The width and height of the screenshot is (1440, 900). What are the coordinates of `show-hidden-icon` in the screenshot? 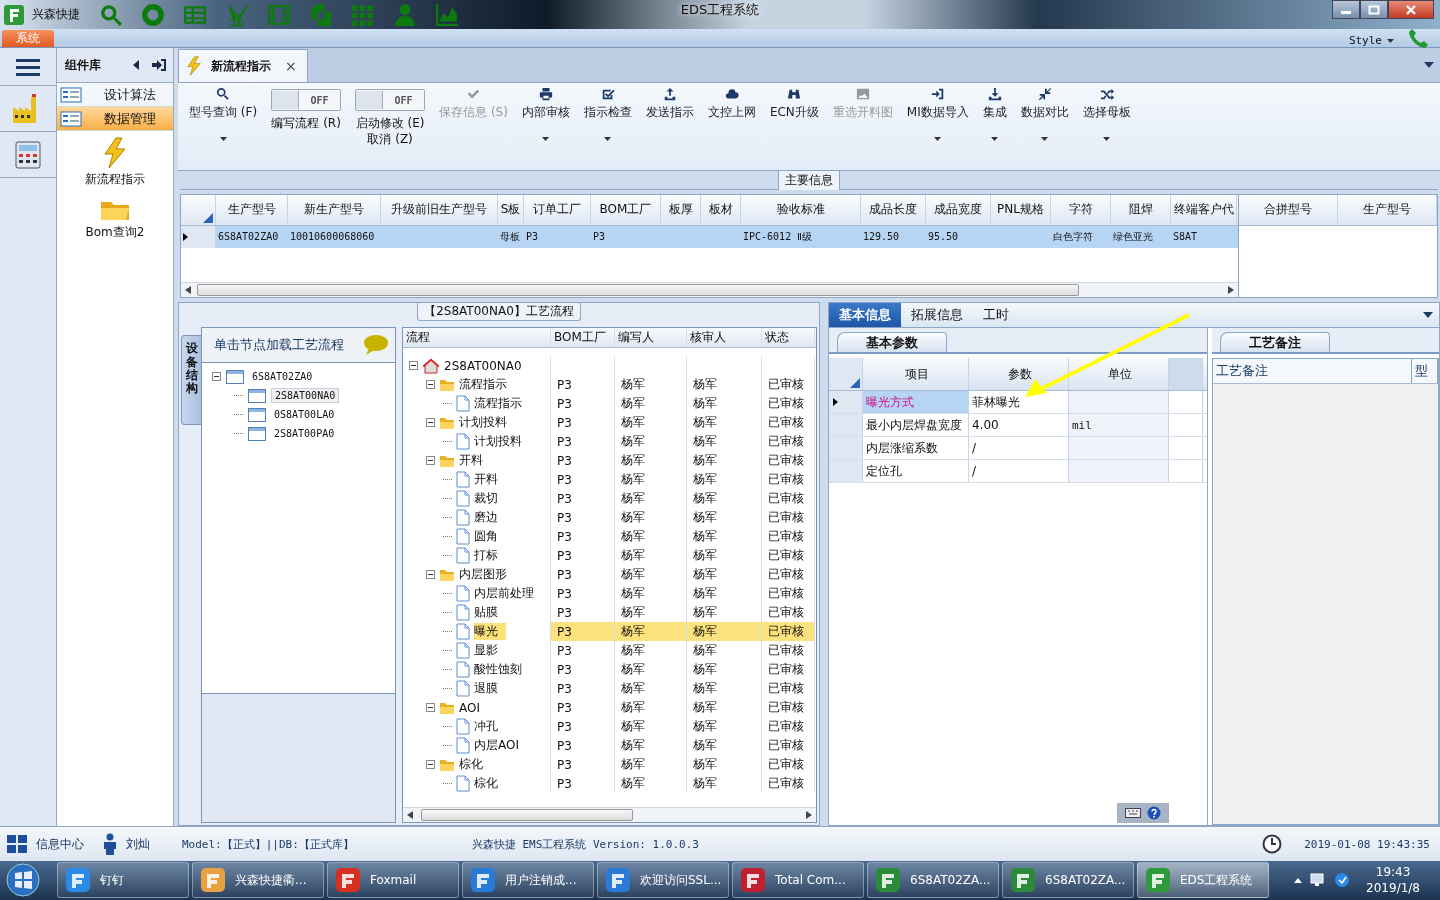 It's located at (1298, 880).